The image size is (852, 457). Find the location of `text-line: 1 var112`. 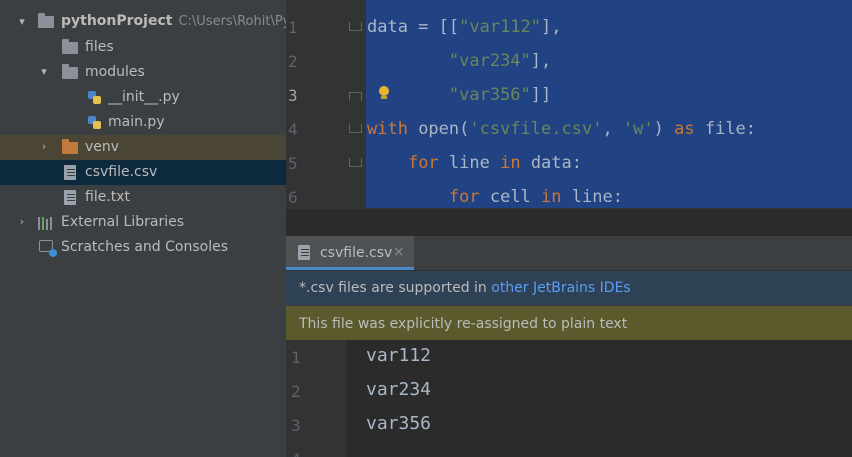

text-line: 1 var112 is located at coordinates (569, 357).